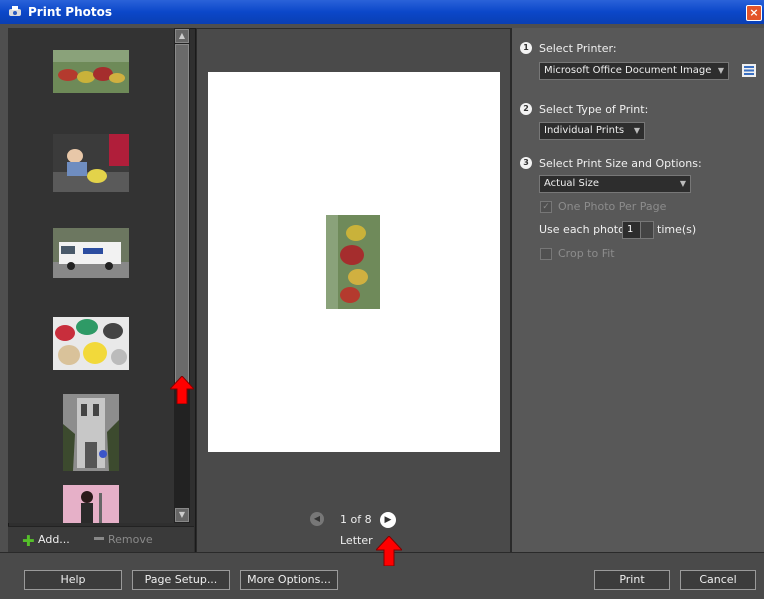 This screenshot has height=599, width=764. Describe the element at coordinates (28, 541) in the screenshot. I see `plus-icon: ✚` at that location.